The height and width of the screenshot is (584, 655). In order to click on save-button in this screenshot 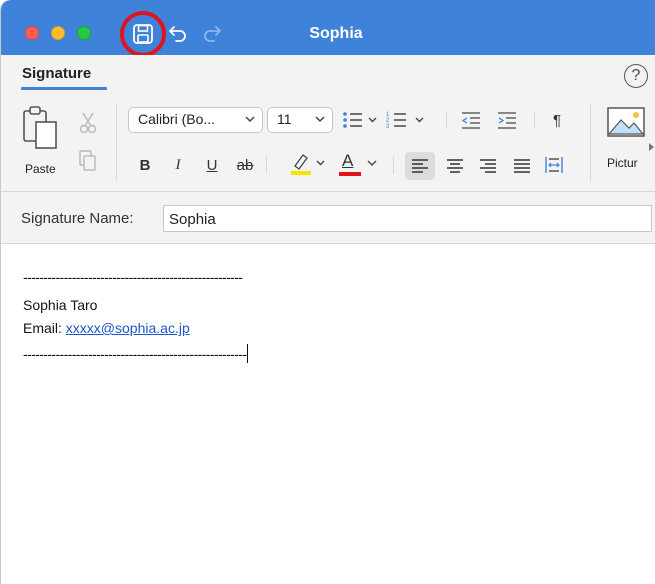, I will do `click(143, 34)`.